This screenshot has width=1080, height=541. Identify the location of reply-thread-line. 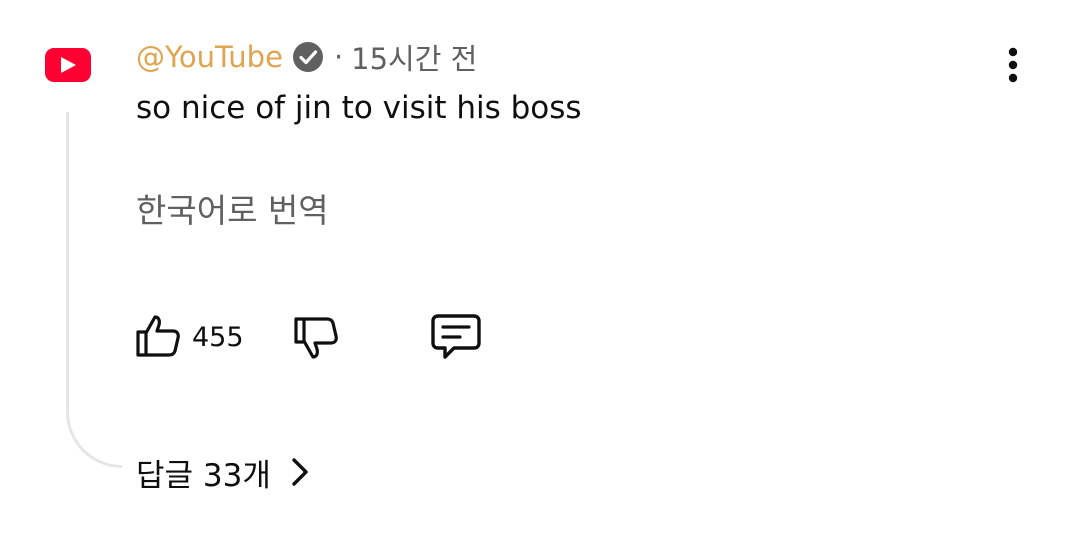
(94, 290).